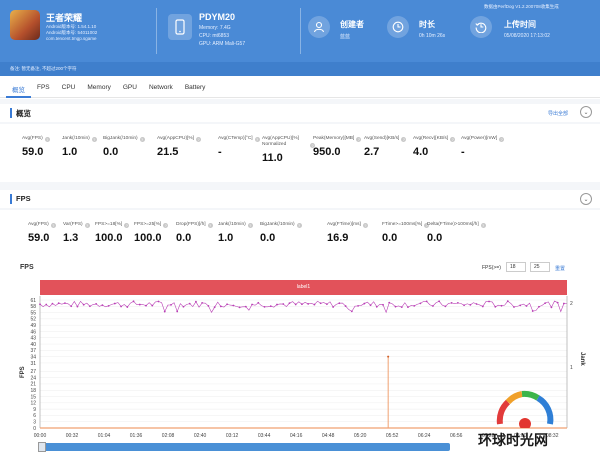 The image size is (600, 456). I want to click on stat-label: Var(FPS)?, so click(76, 225).